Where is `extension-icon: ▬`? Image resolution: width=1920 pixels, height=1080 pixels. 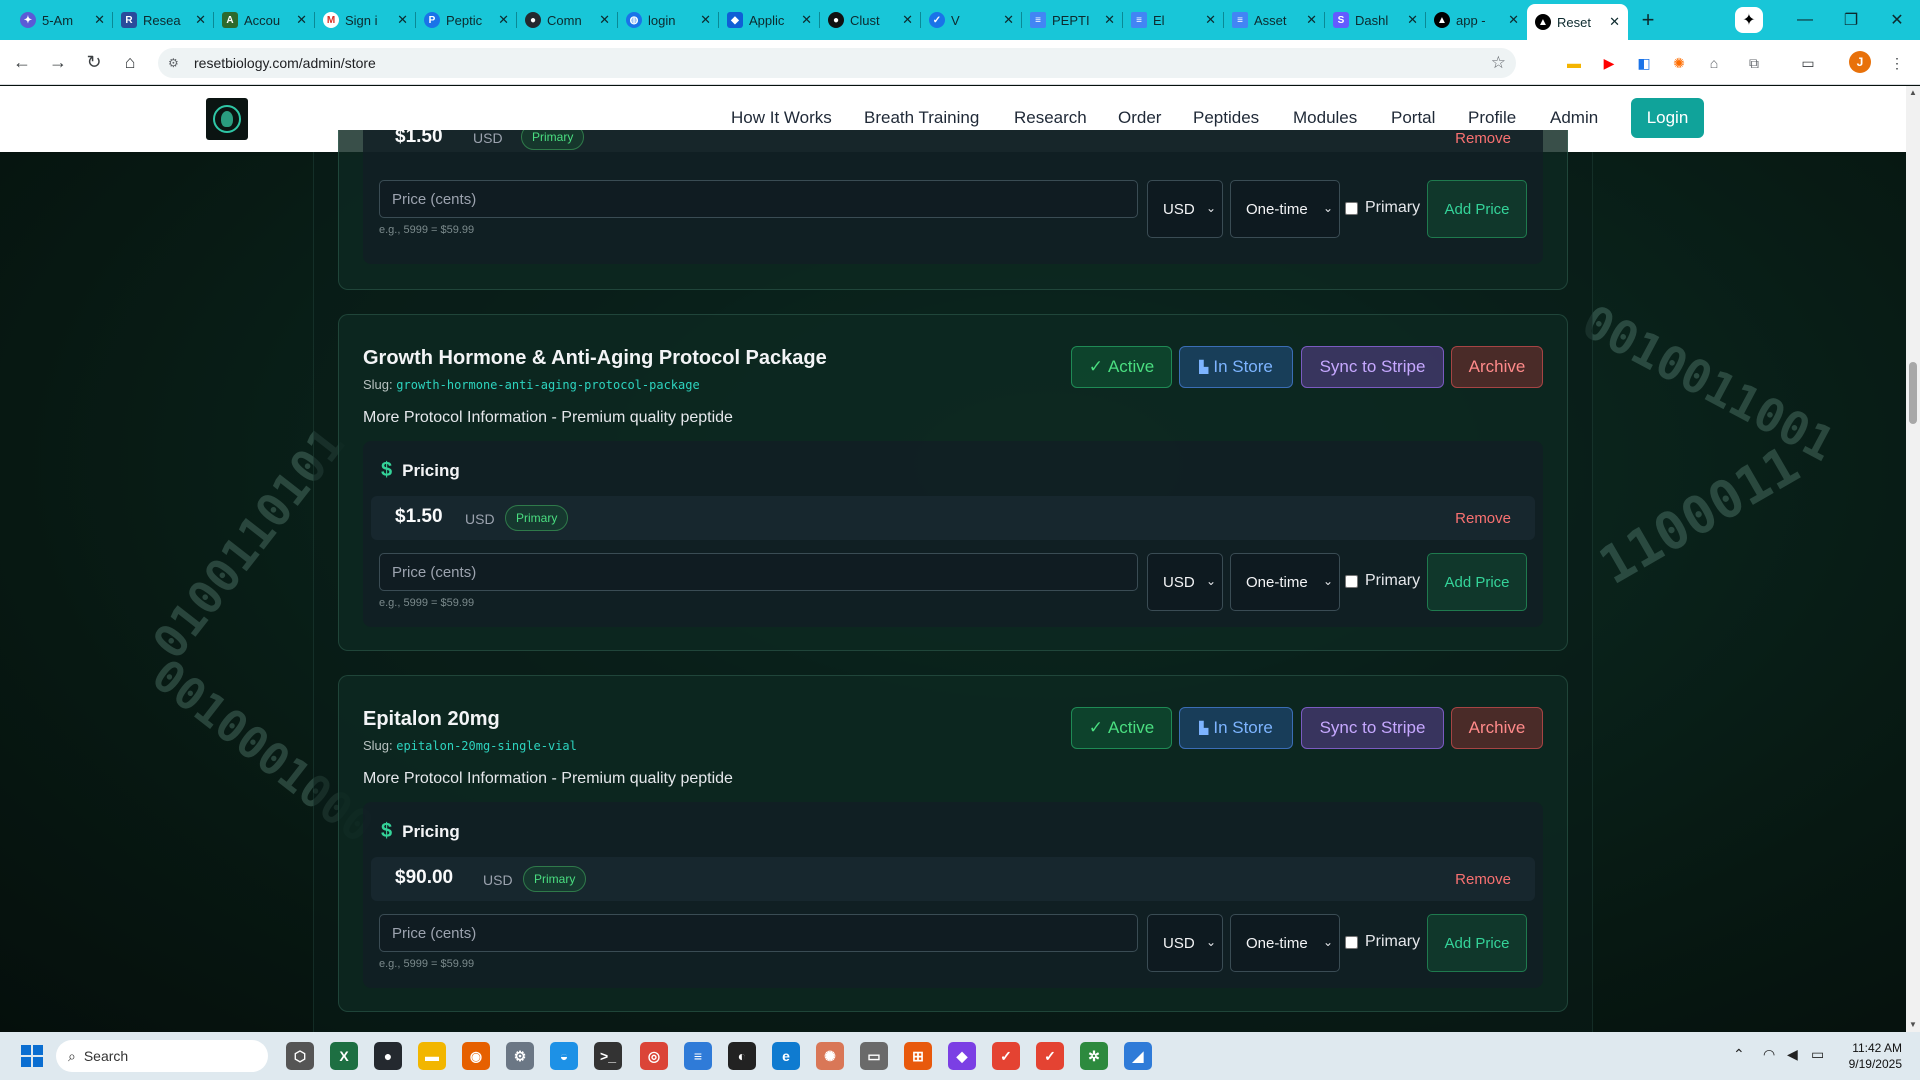 extension-icon: ▬ is located at coordinates (1574, 63).